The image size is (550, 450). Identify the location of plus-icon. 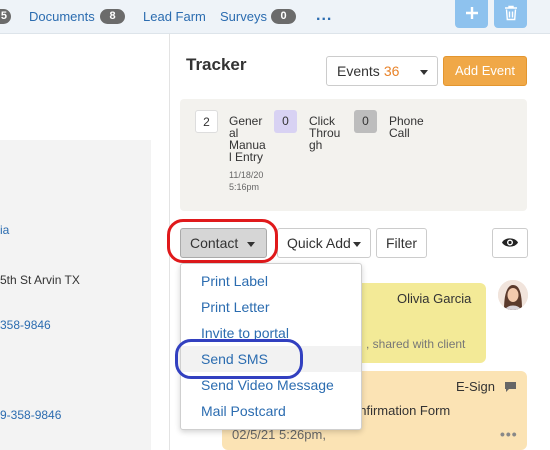
(471, 13).